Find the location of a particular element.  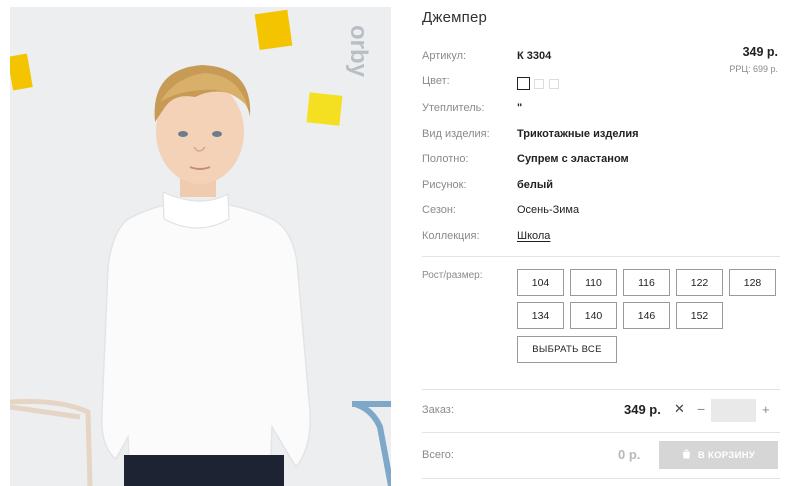

size-option-122: 122 is located at coordinates (699, 282).